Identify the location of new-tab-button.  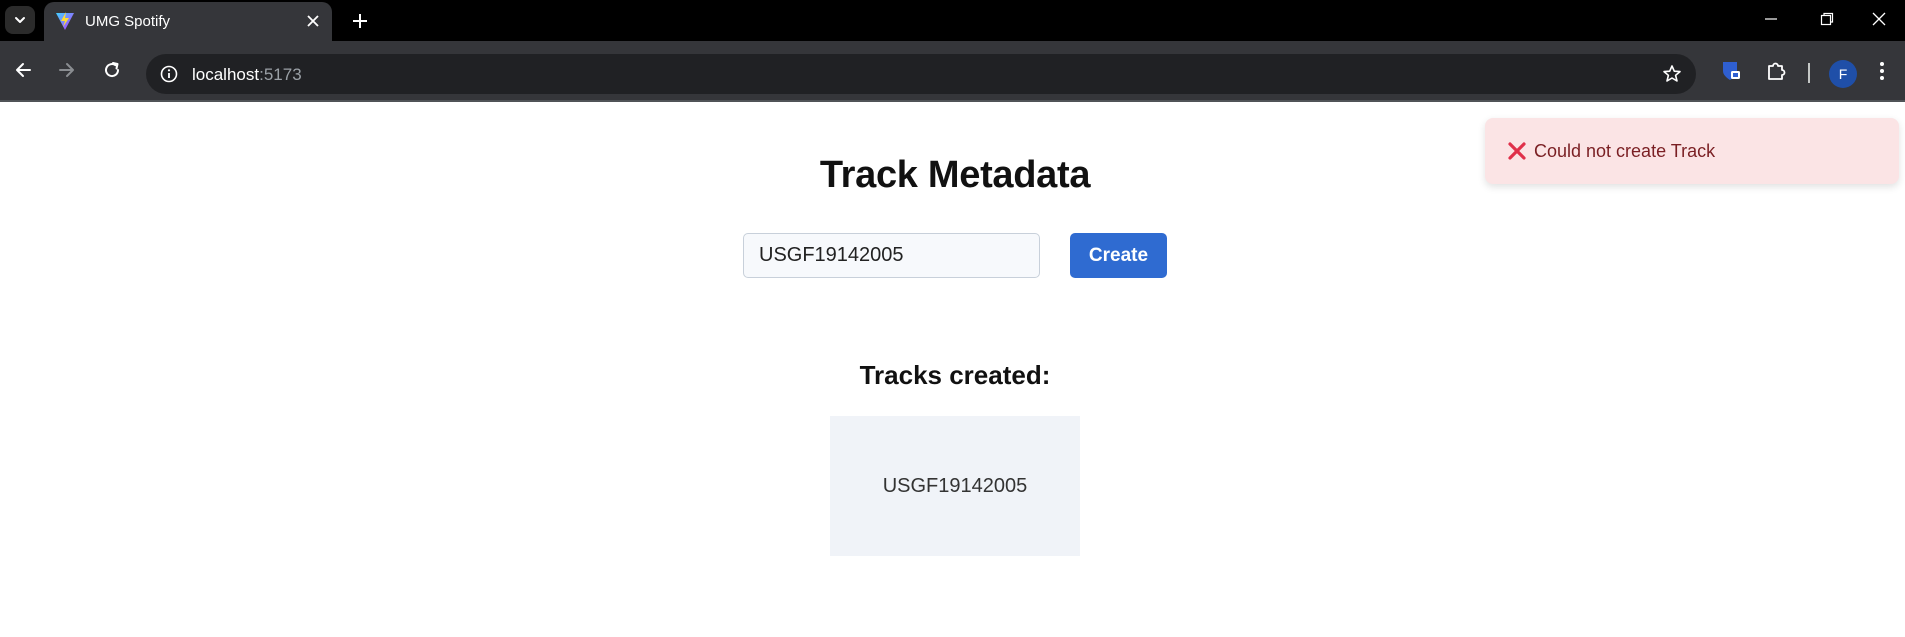
(360, 21).